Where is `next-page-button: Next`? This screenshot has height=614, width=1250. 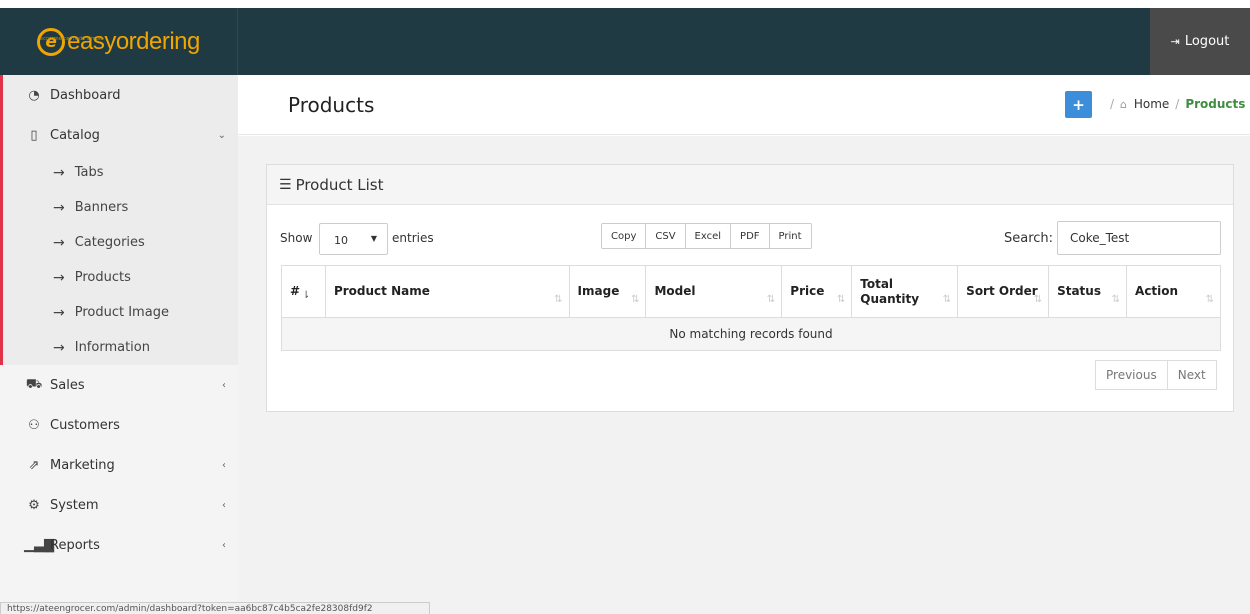 next-page-button: Next is located at coordinates (1191, 375).